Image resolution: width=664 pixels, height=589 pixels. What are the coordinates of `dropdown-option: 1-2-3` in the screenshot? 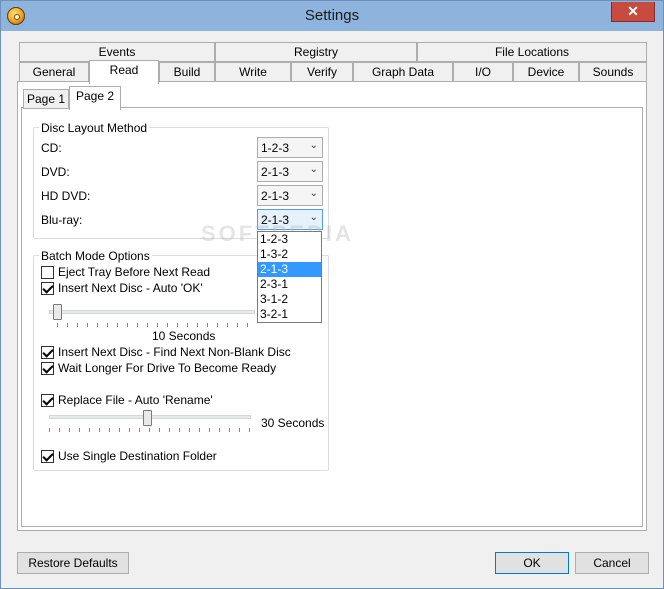 It's located at (289, 239).